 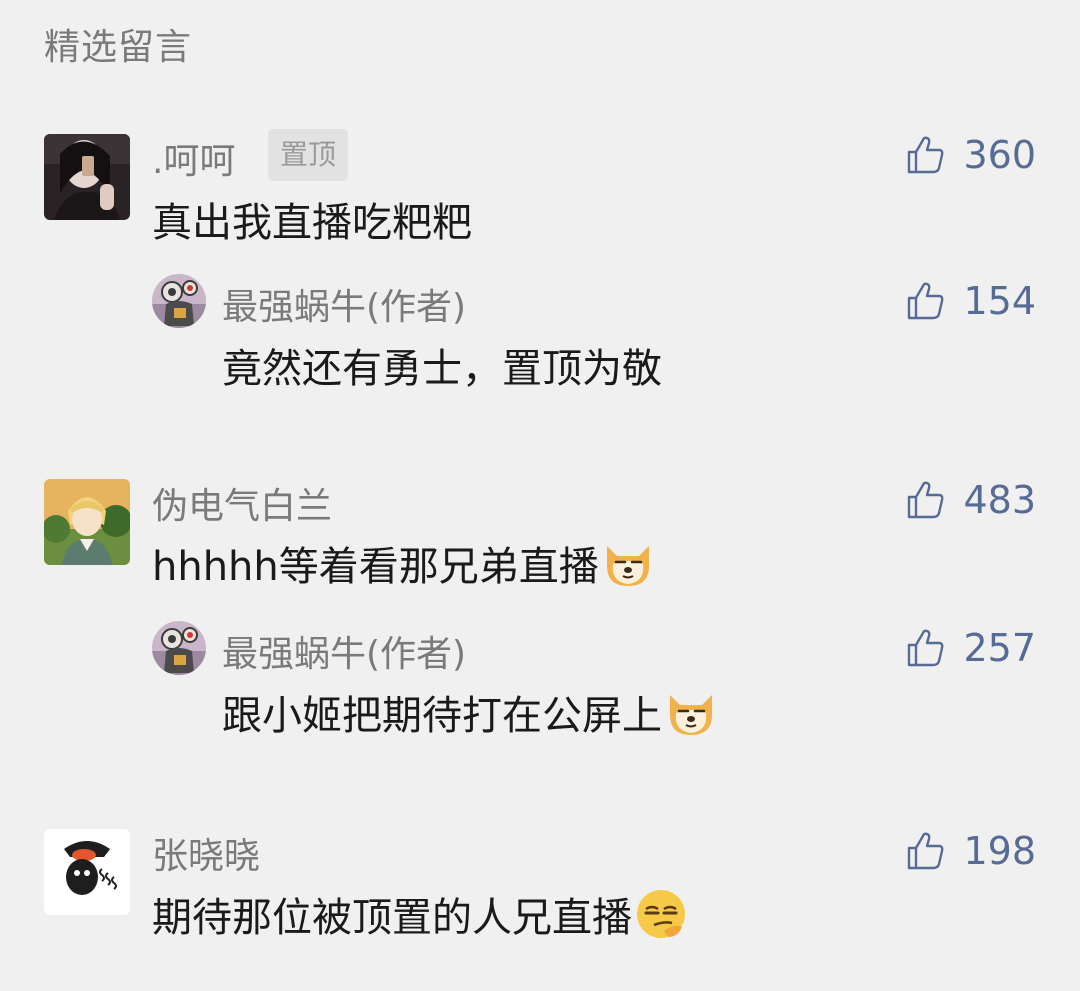 I want to click on black-bird-avatar-icon, so click(x=87, y=872).